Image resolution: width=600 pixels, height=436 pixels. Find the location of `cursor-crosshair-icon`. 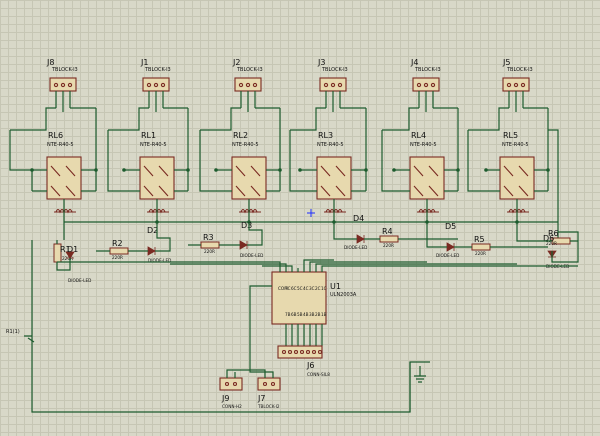

cursor-crosshair-icon is located at coordinates (311, 213).